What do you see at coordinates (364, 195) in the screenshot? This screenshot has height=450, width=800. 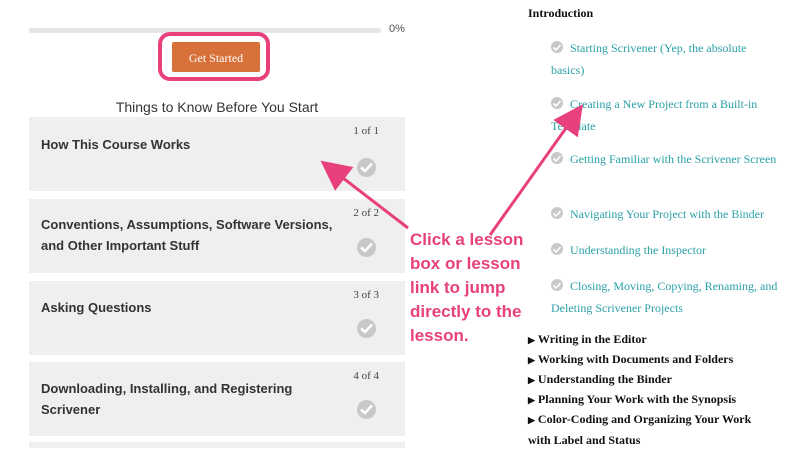 I see `arrow-to-lesson-box` at bounding box center [364, 195].